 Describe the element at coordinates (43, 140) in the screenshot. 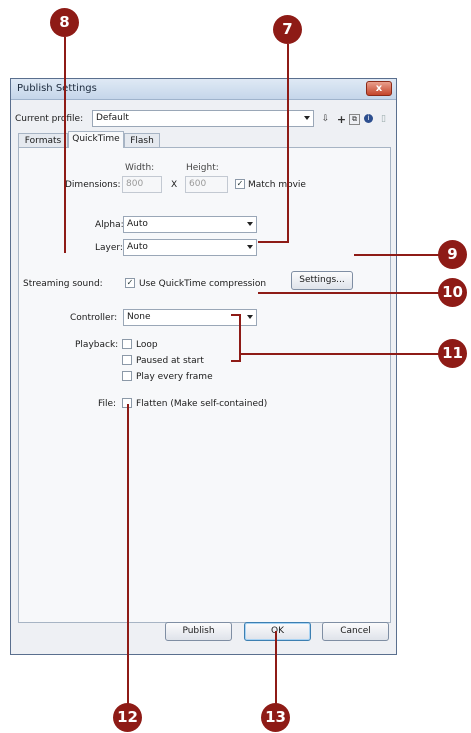

I see `tab-formats: Formats` at that location.